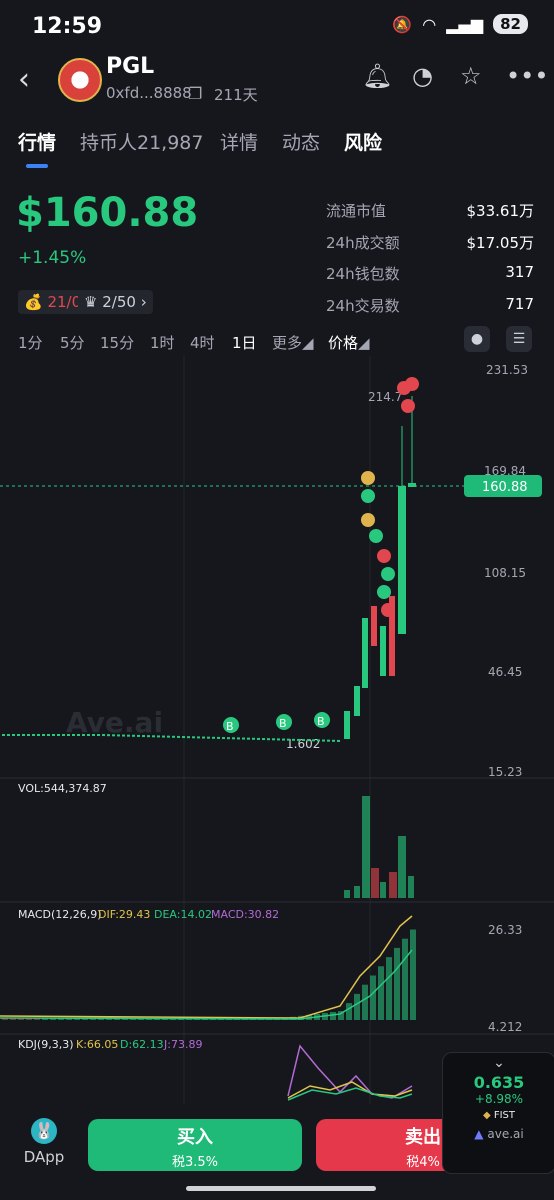 Image resolution: width=554 pixels, height=1200 pixels. Describe the element at coordinates (498, 1134) in the screenshot. I see `widget-brand-row: ▲ ave.ai` at that location.